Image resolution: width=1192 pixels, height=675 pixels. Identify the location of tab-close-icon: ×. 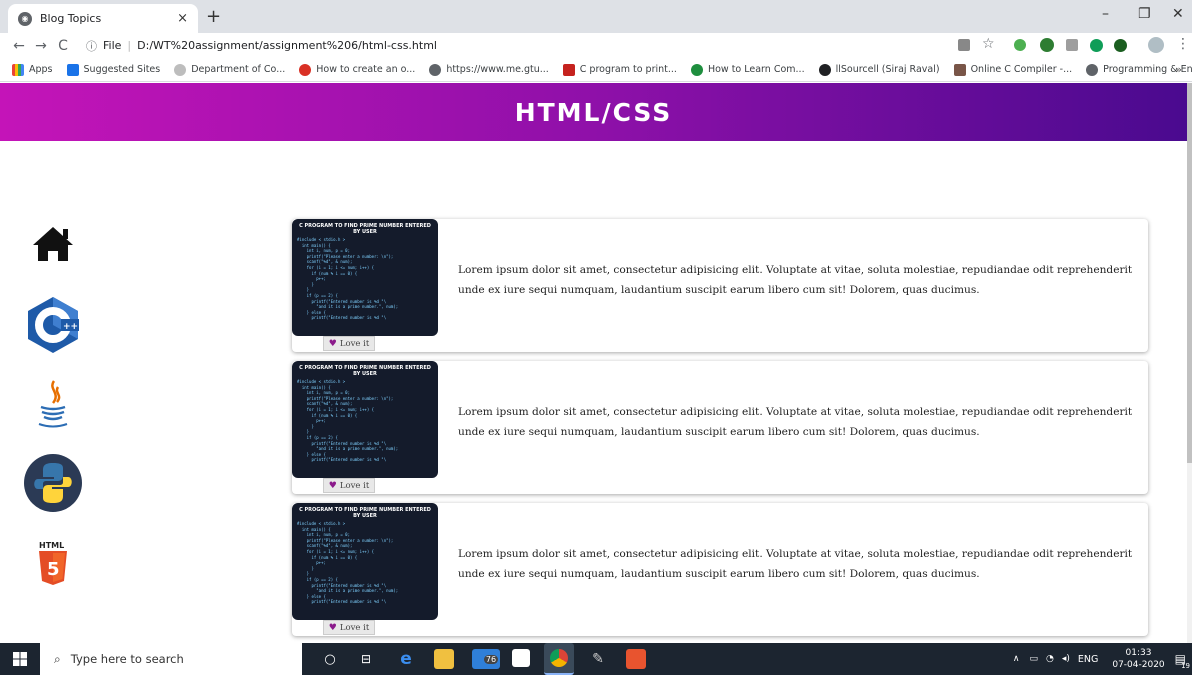
(182, 18).